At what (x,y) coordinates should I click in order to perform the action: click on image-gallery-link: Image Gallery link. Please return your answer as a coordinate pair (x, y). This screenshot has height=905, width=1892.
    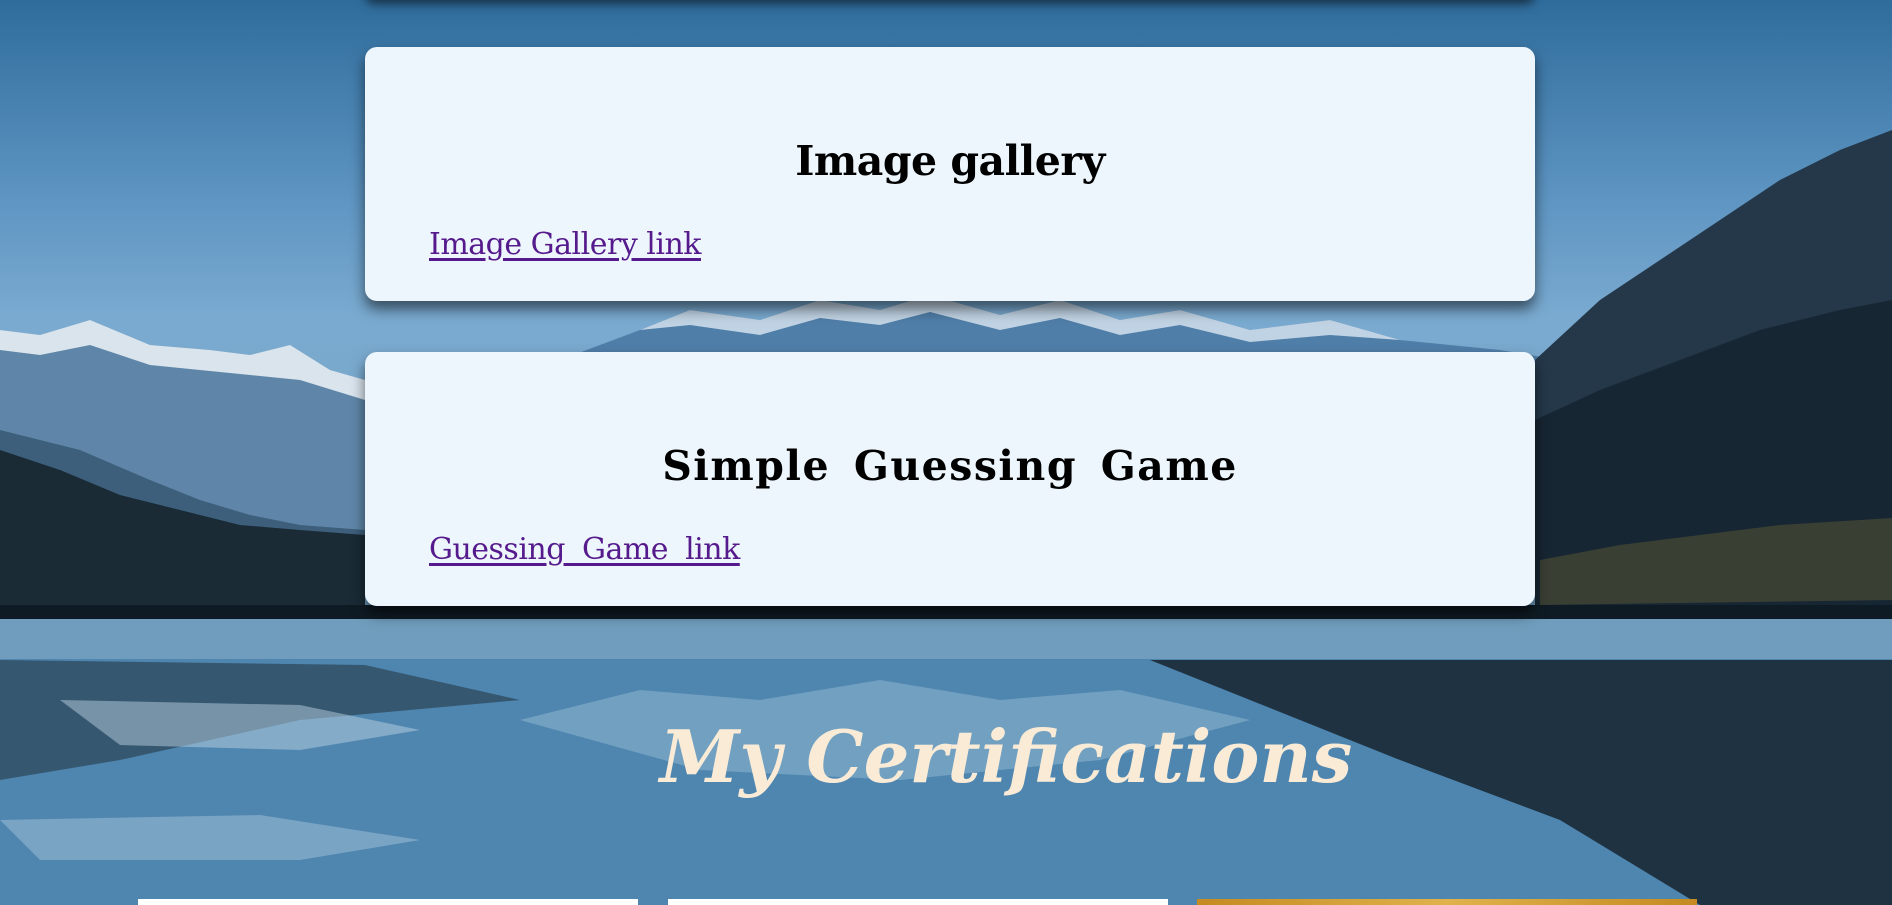
    Looking at the image, I should click on (565, 244).